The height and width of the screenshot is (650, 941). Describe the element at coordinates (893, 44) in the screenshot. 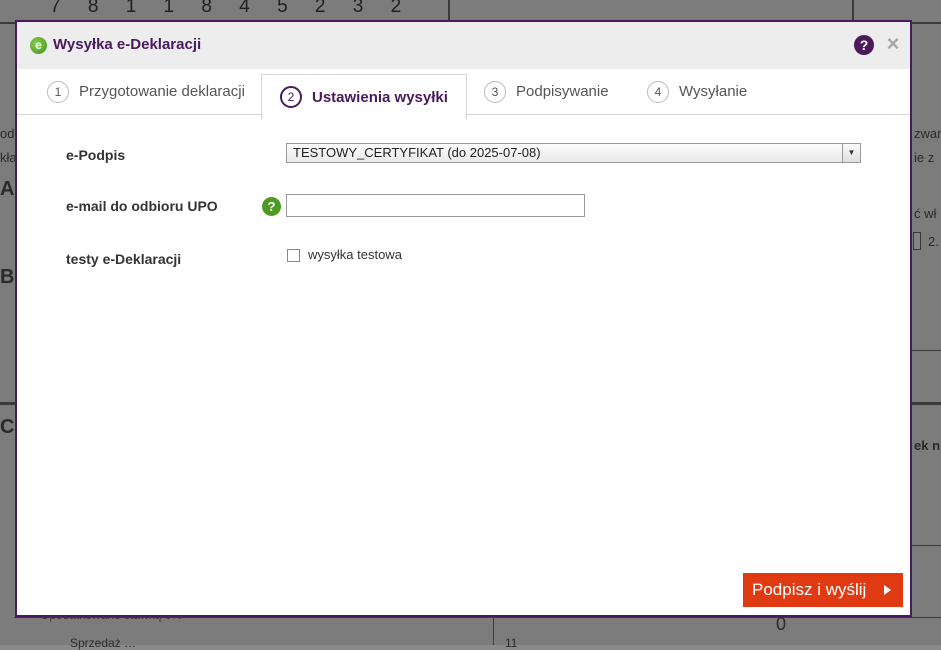

I see `close-icon: ×` at that location.